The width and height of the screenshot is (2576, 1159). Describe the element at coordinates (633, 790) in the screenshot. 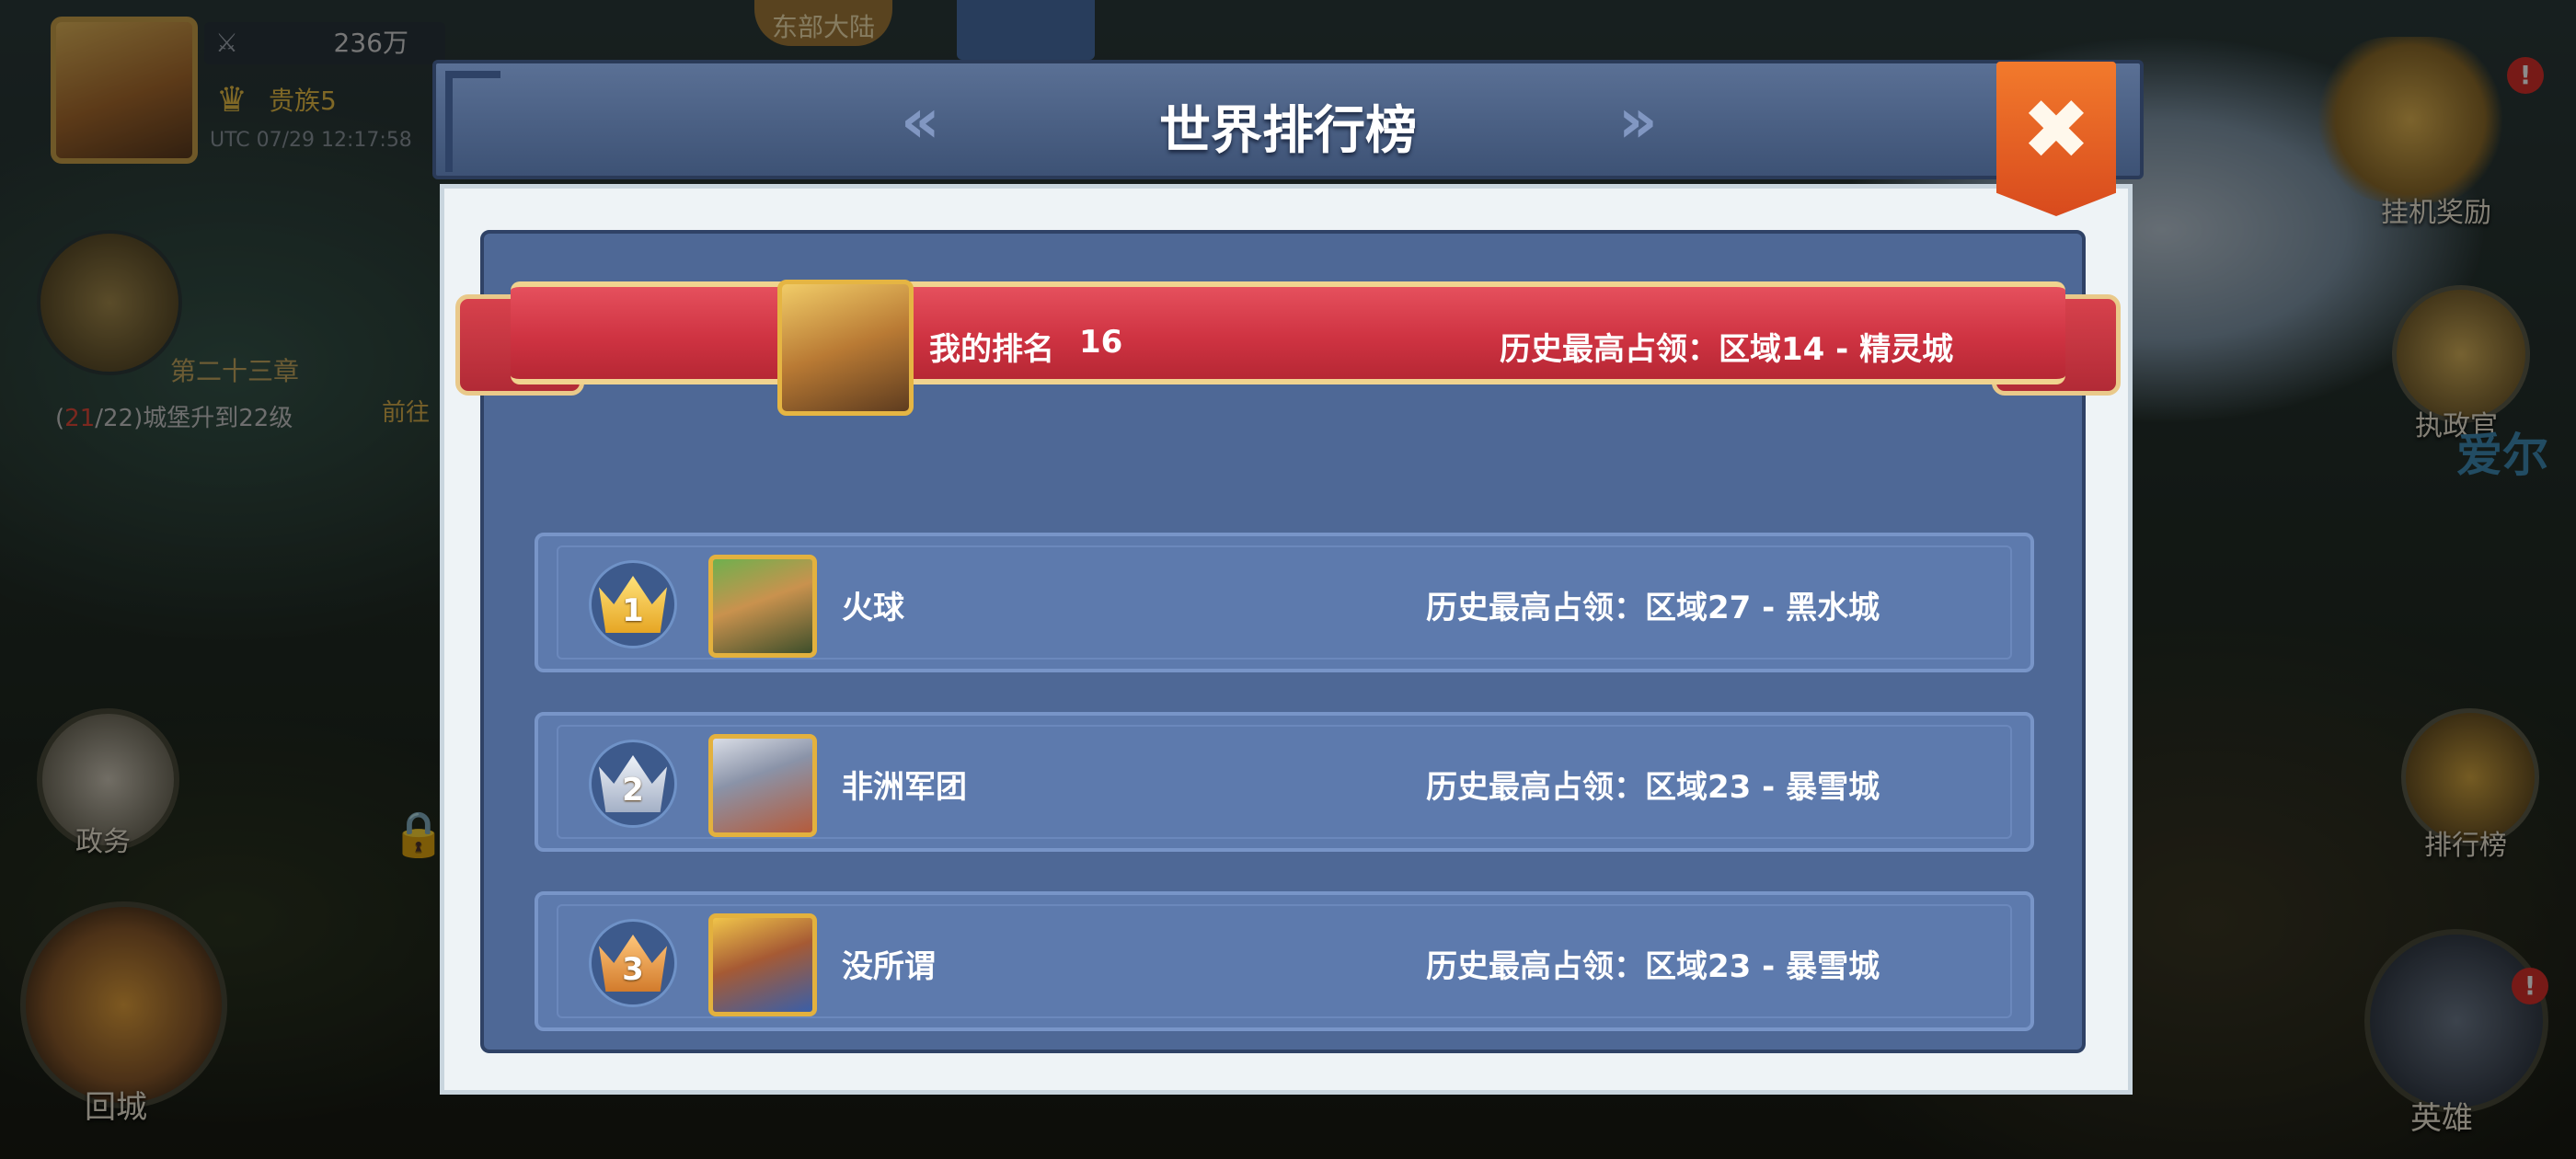

I see `rank-number: 2` at that location.